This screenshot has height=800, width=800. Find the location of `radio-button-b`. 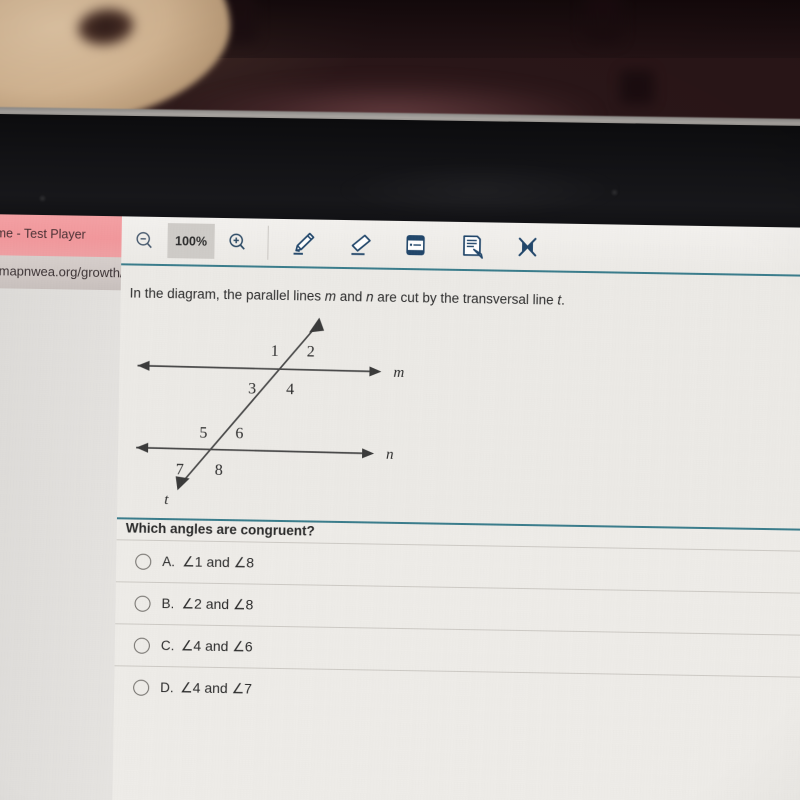

radio-button-b is located at coordinates (142, 603).